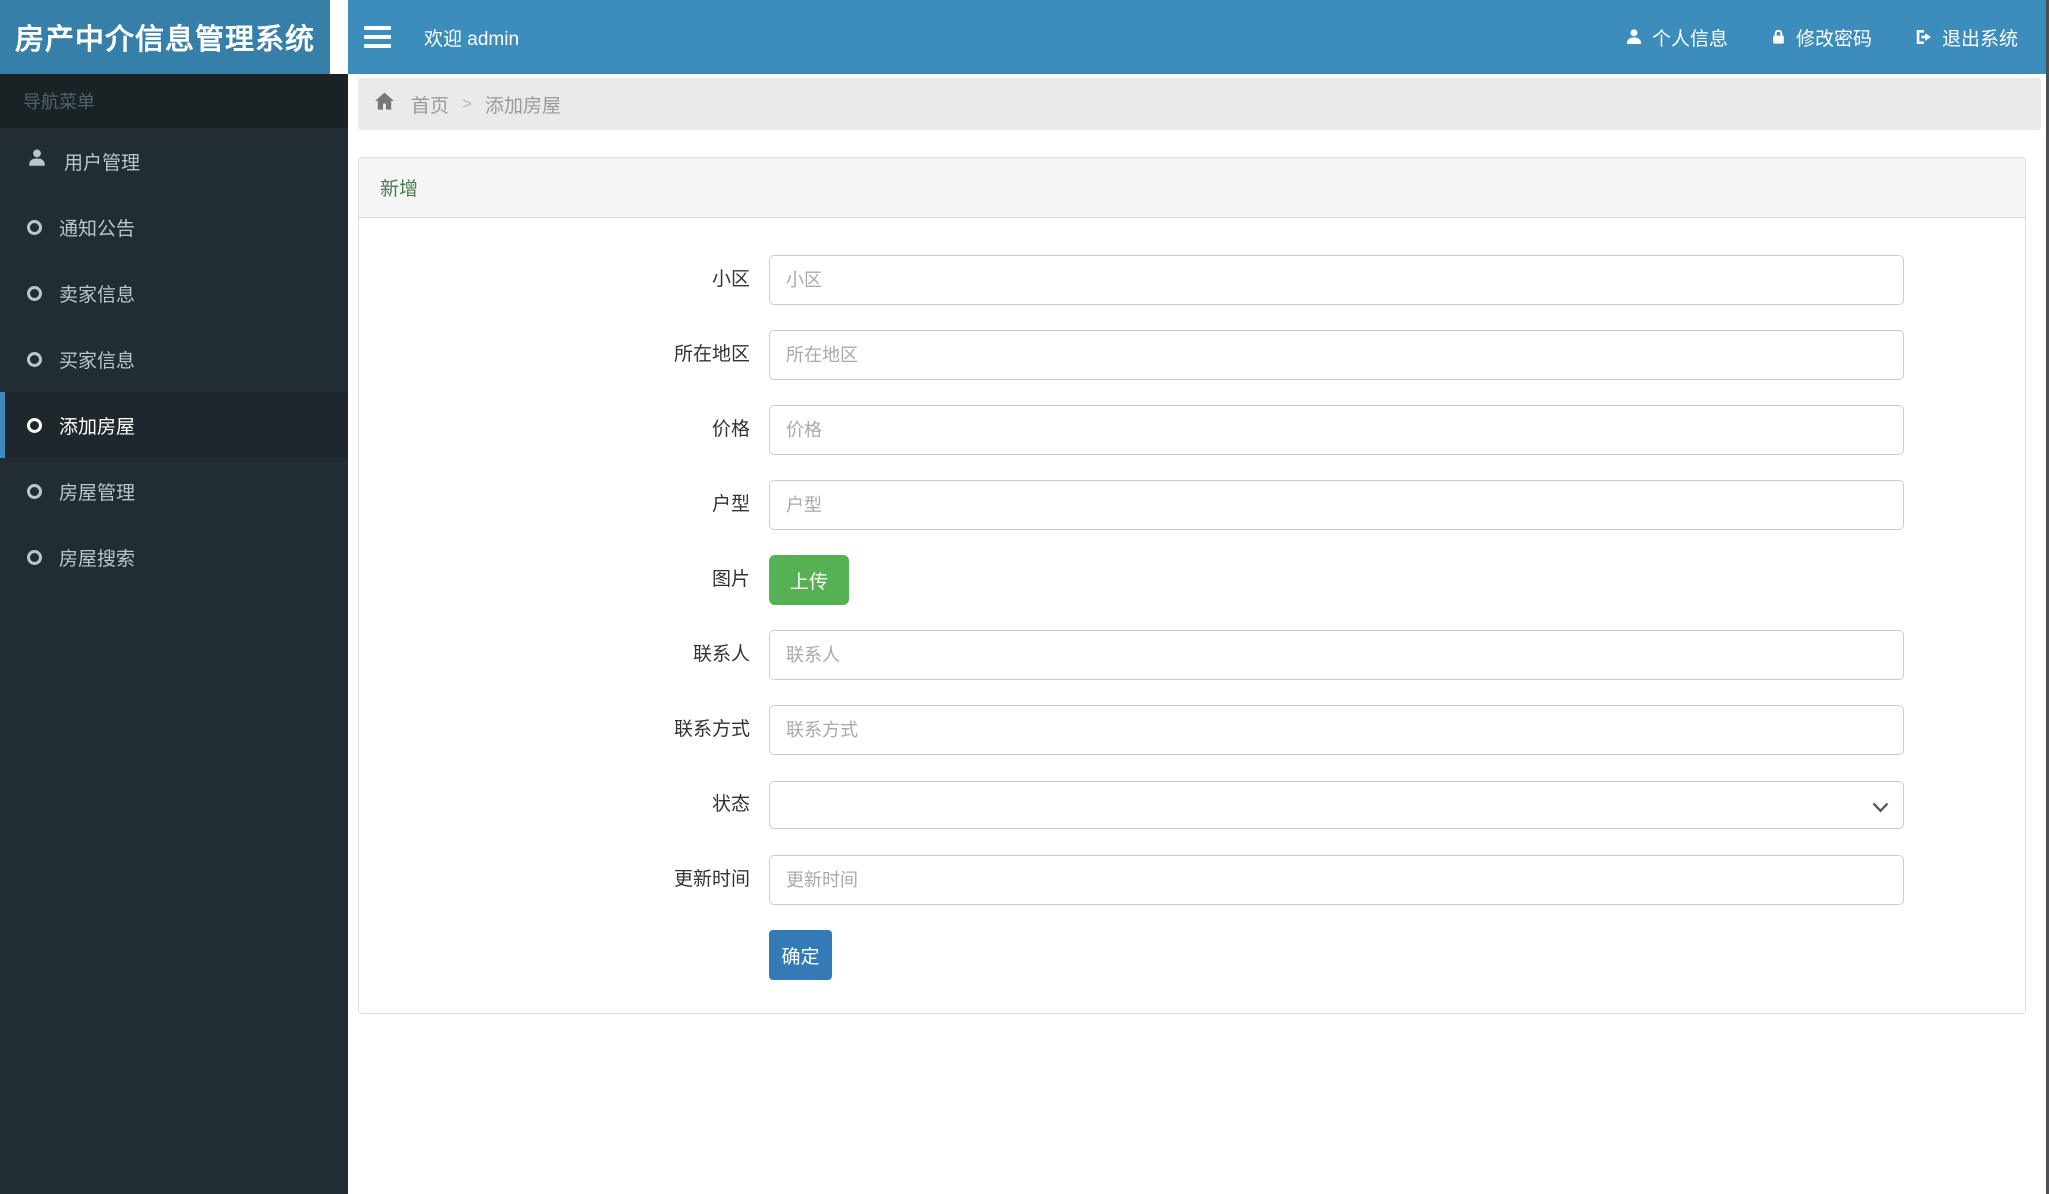 This screenshot has height=1194, width=2049. What do you see at coordinates (174, 161) in the screenshot?
I see `sidebar-item-user-management: 用户管理` at bounding box center [174, 161].